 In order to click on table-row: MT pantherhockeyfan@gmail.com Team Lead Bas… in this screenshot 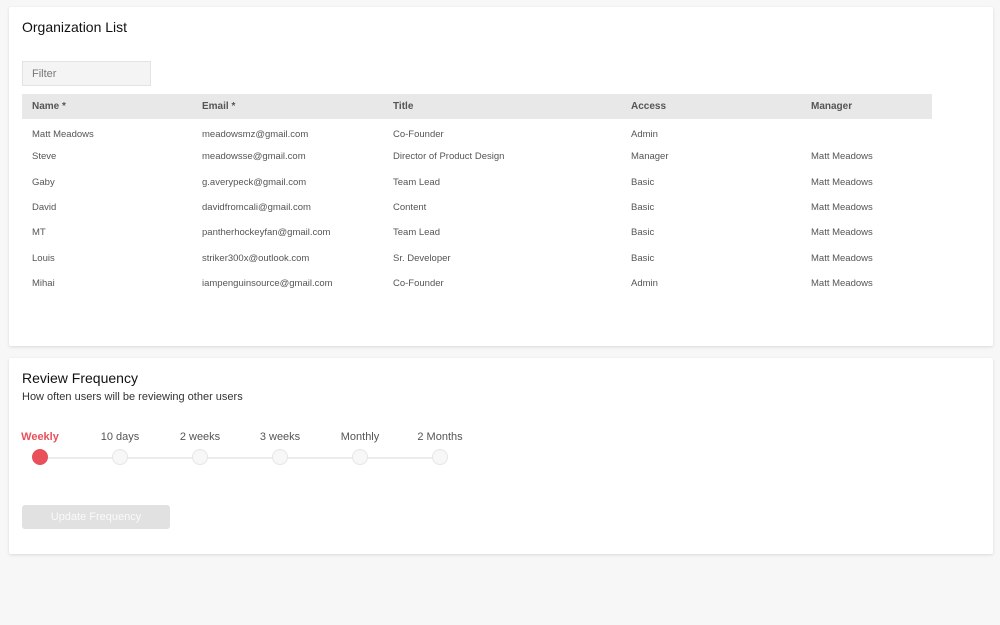, I will do `click(477, 232)`.